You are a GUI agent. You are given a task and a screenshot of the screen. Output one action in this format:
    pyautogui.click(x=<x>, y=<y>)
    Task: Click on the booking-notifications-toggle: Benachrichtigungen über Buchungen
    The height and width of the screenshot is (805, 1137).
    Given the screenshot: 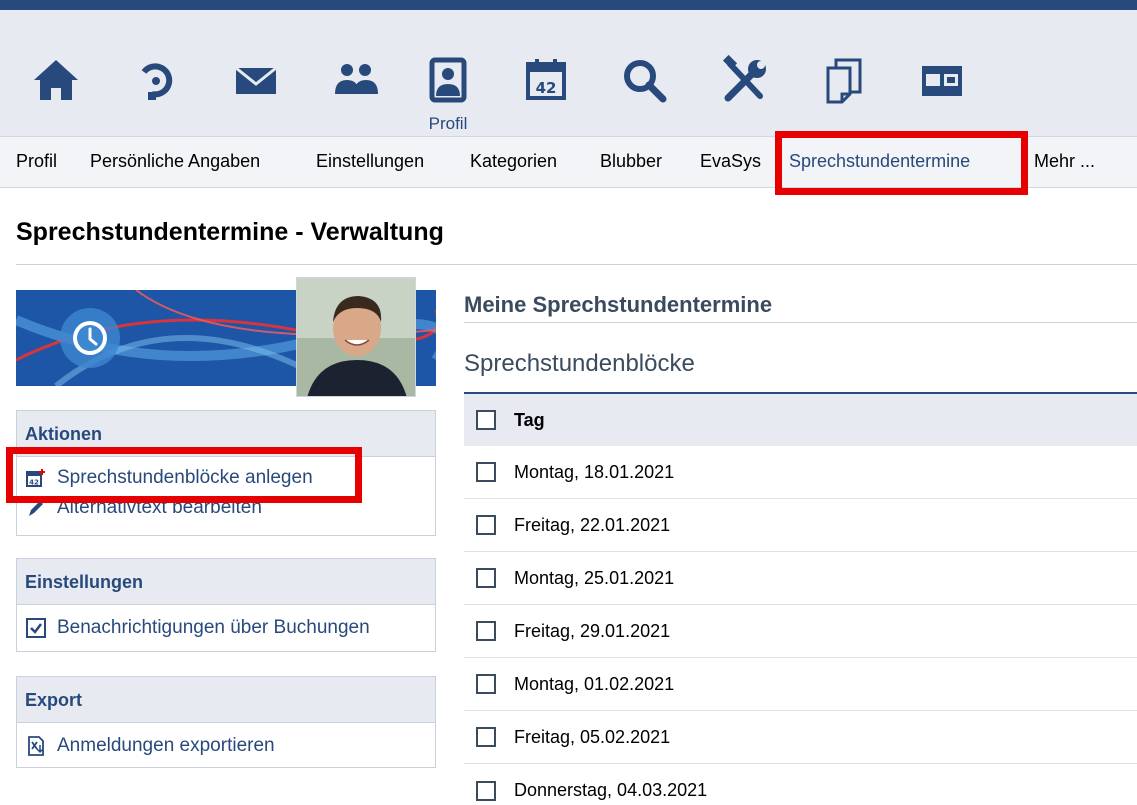 What is the action you would take?
    pyautogui.click(x=226, y=628)
    